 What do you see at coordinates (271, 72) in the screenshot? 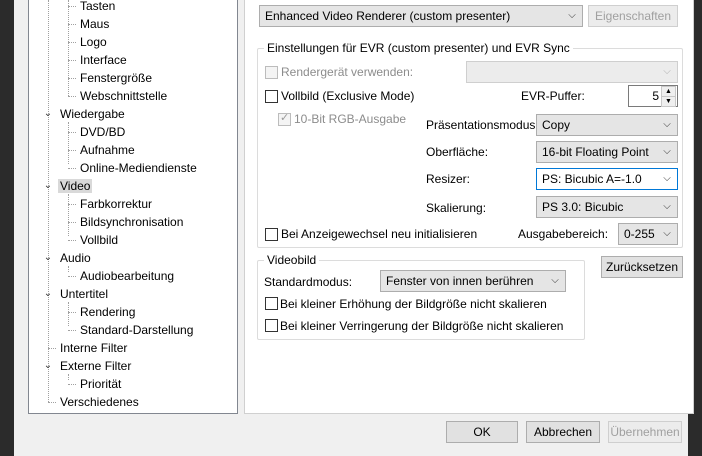
I see `render-device-checkbox` at bounding box center [271, 72].